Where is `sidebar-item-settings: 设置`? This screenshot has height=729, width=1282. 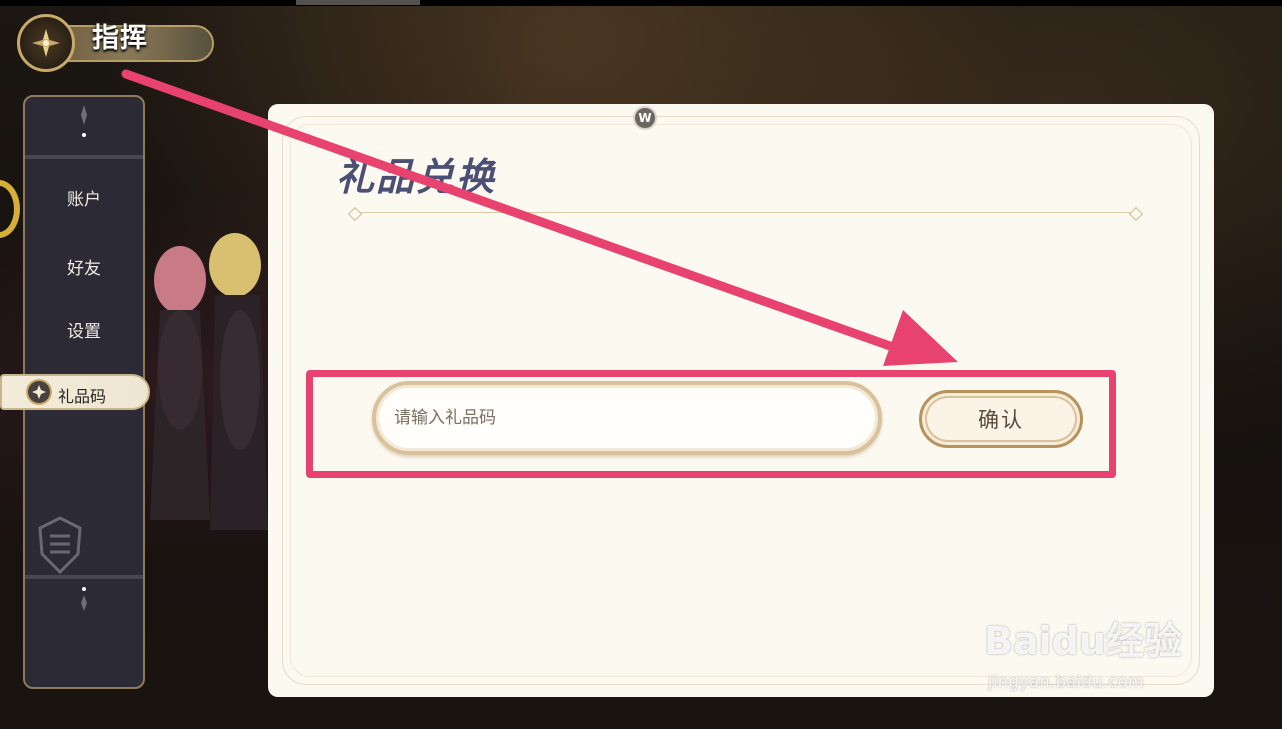
sidebar-item-settings: 设置 is located at coordinates (84, 329).